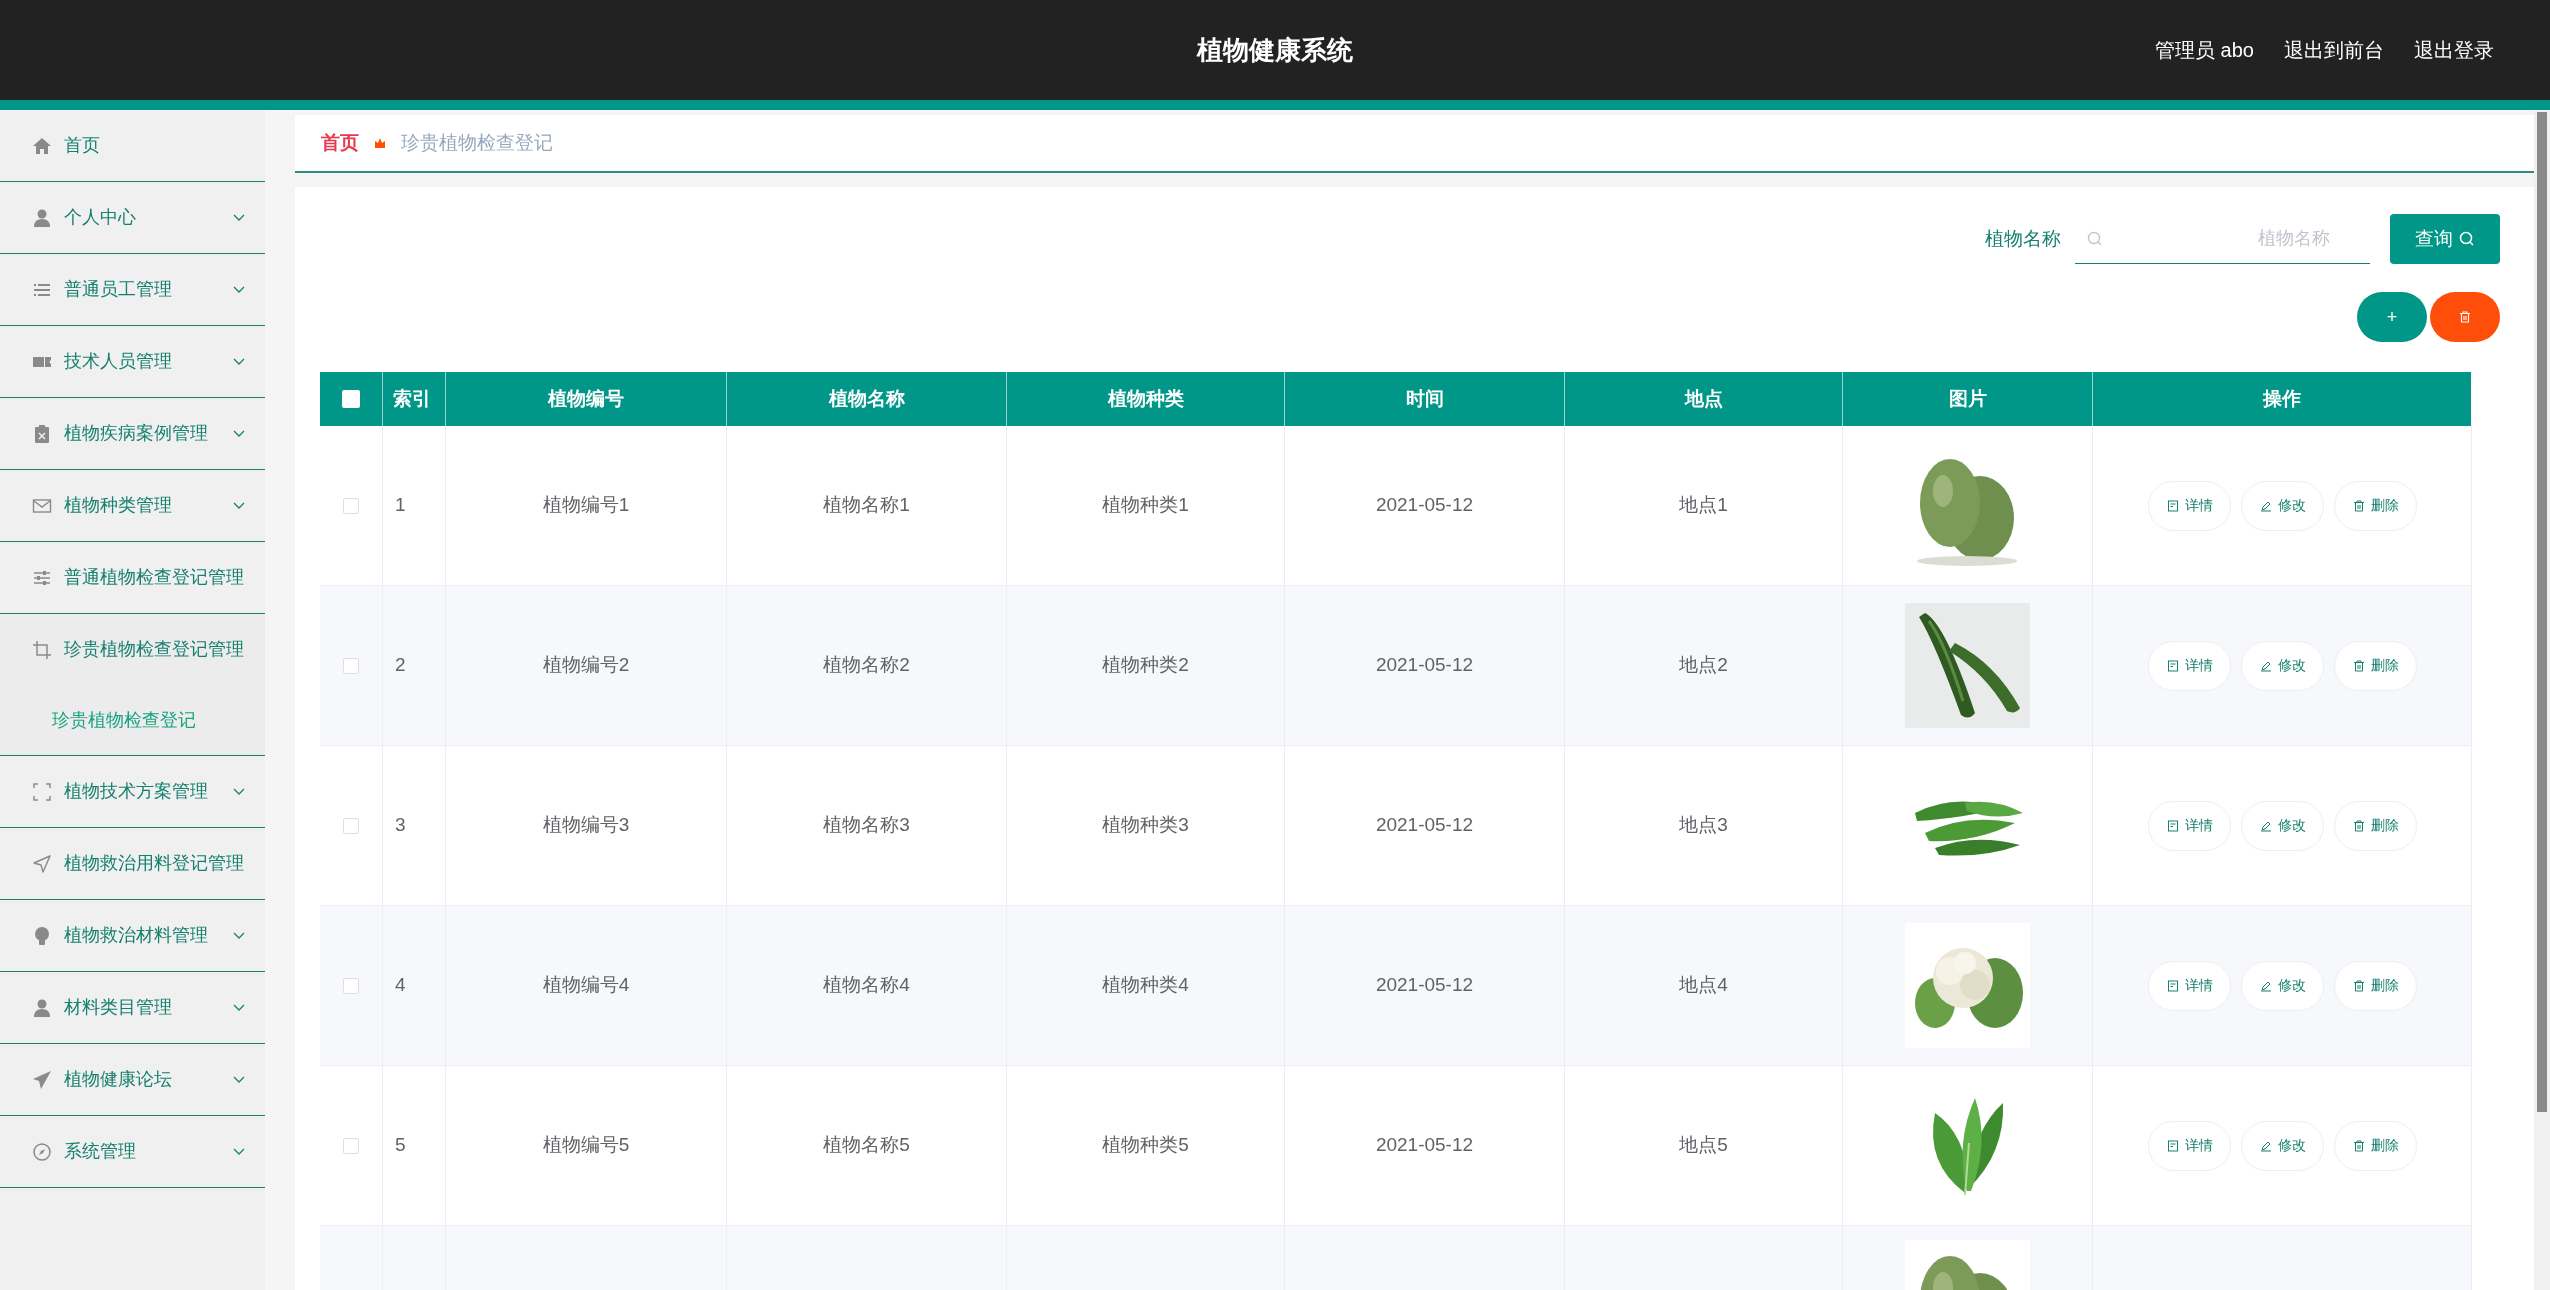  I want to click on crown-icon, so click(380, 143).